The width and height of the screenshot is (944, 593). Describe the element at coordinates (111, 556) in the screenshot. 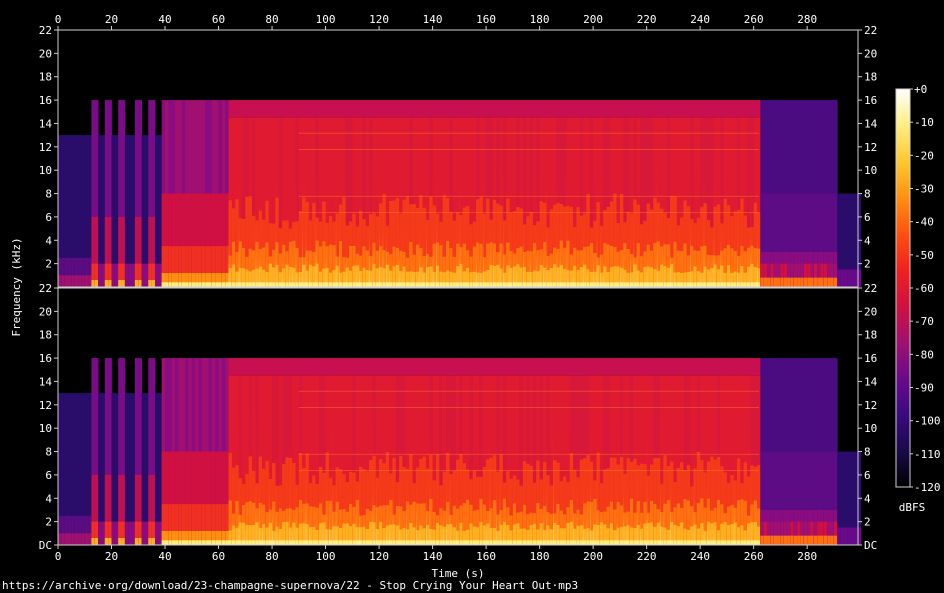

I see `x-tick-label-bottom: 20` at that location.